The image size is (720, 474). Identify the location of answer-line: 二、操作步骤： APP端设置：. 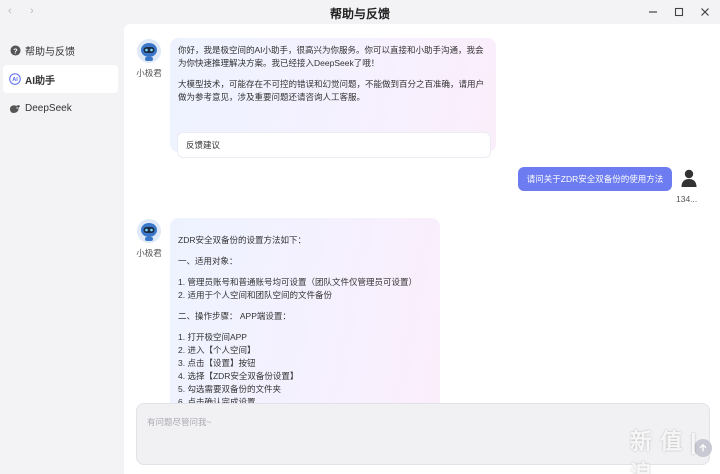
(234, 316).